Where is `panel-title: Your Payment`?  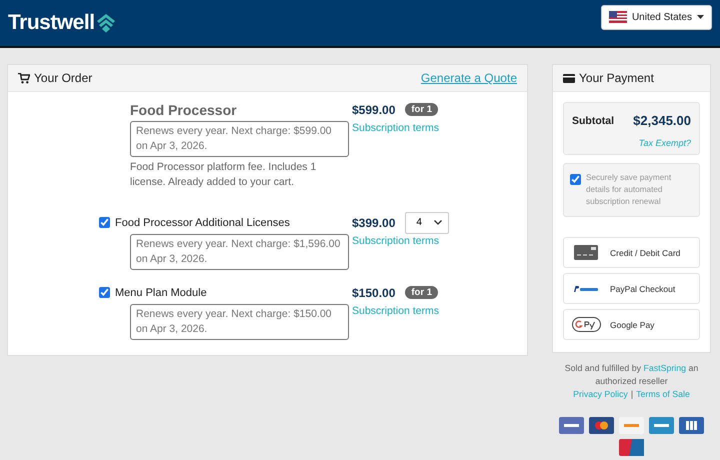 panel-title: Your Payment is located at coordinates (616, 78).